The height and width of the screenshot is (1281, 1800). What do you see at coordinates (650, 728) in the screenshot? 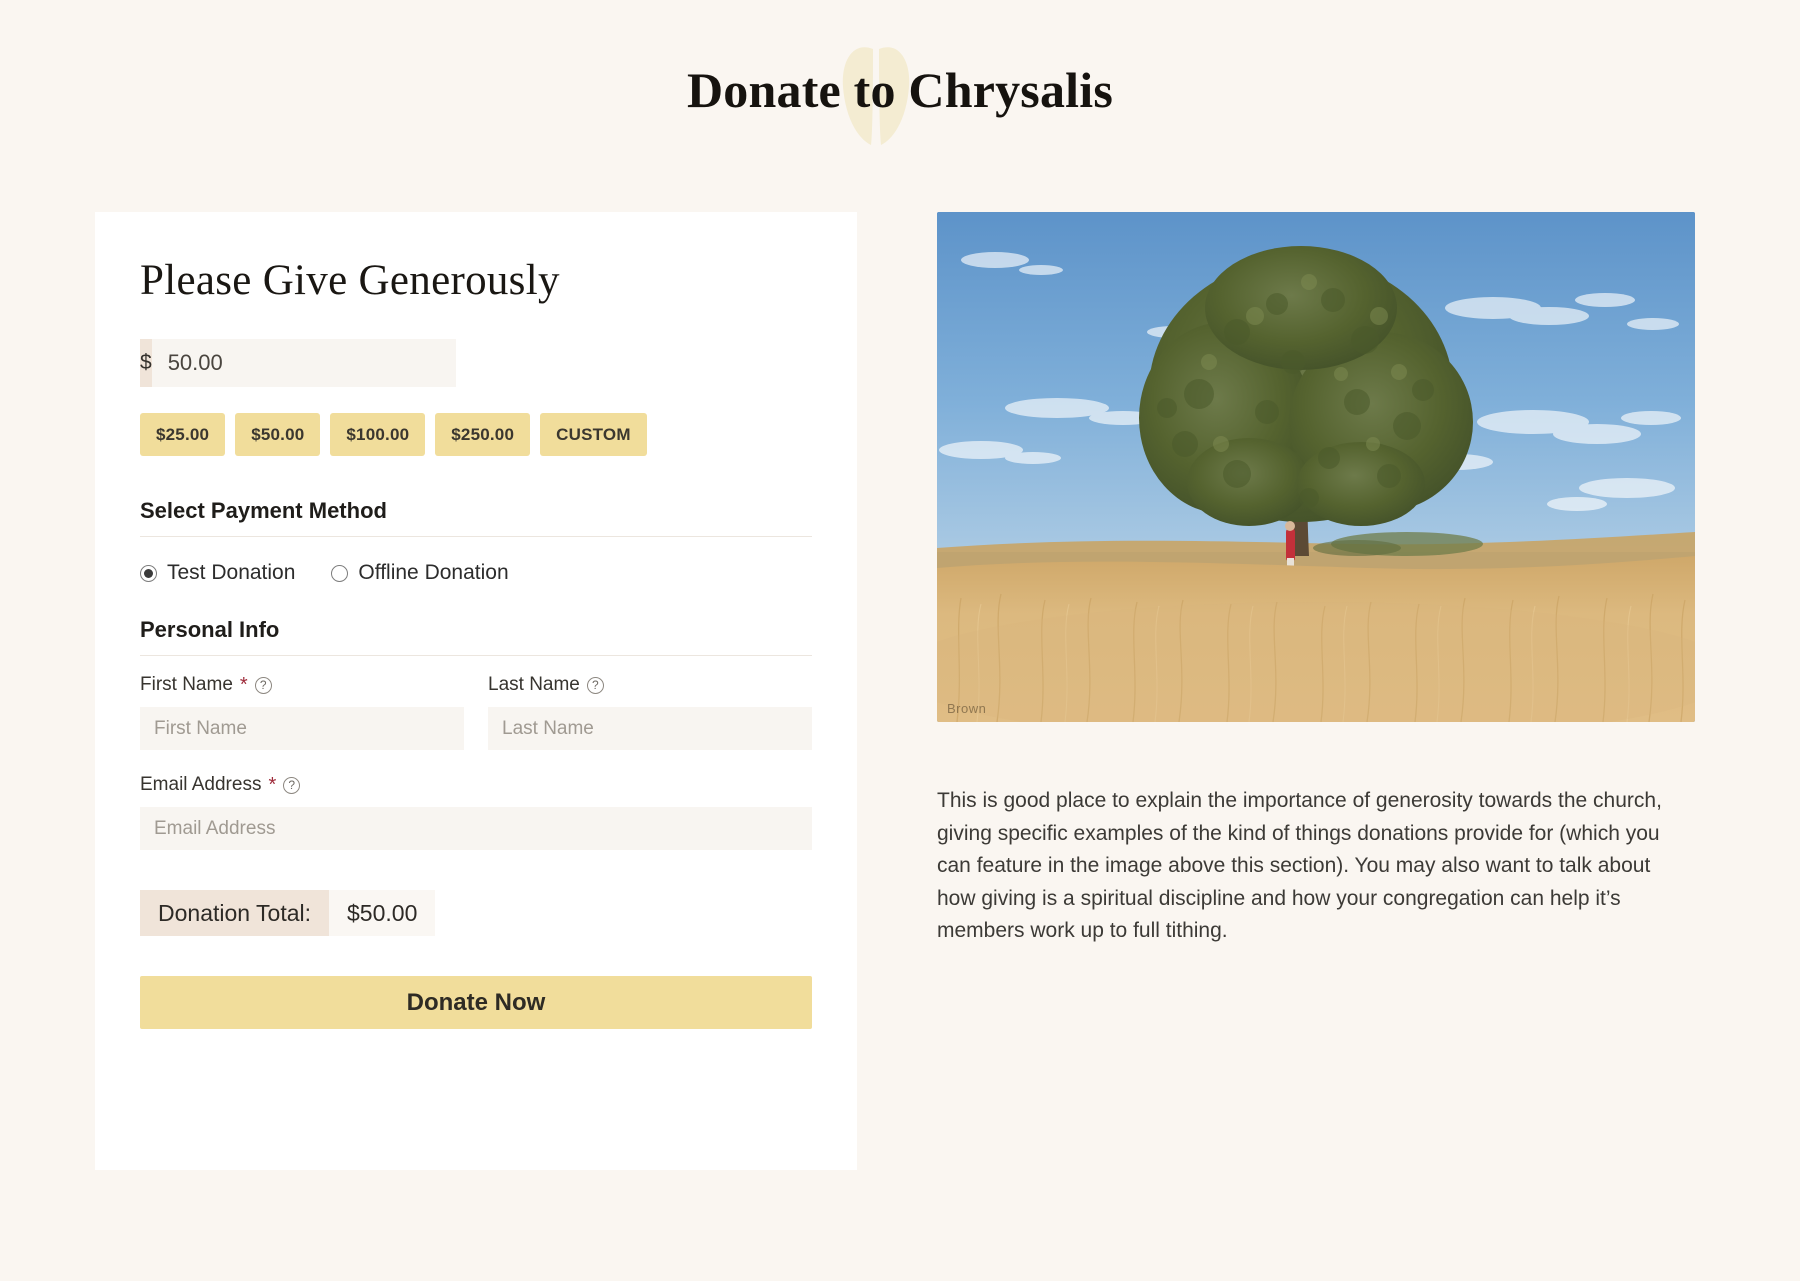
I see `last-name-input` at bounding box center [650, 728].